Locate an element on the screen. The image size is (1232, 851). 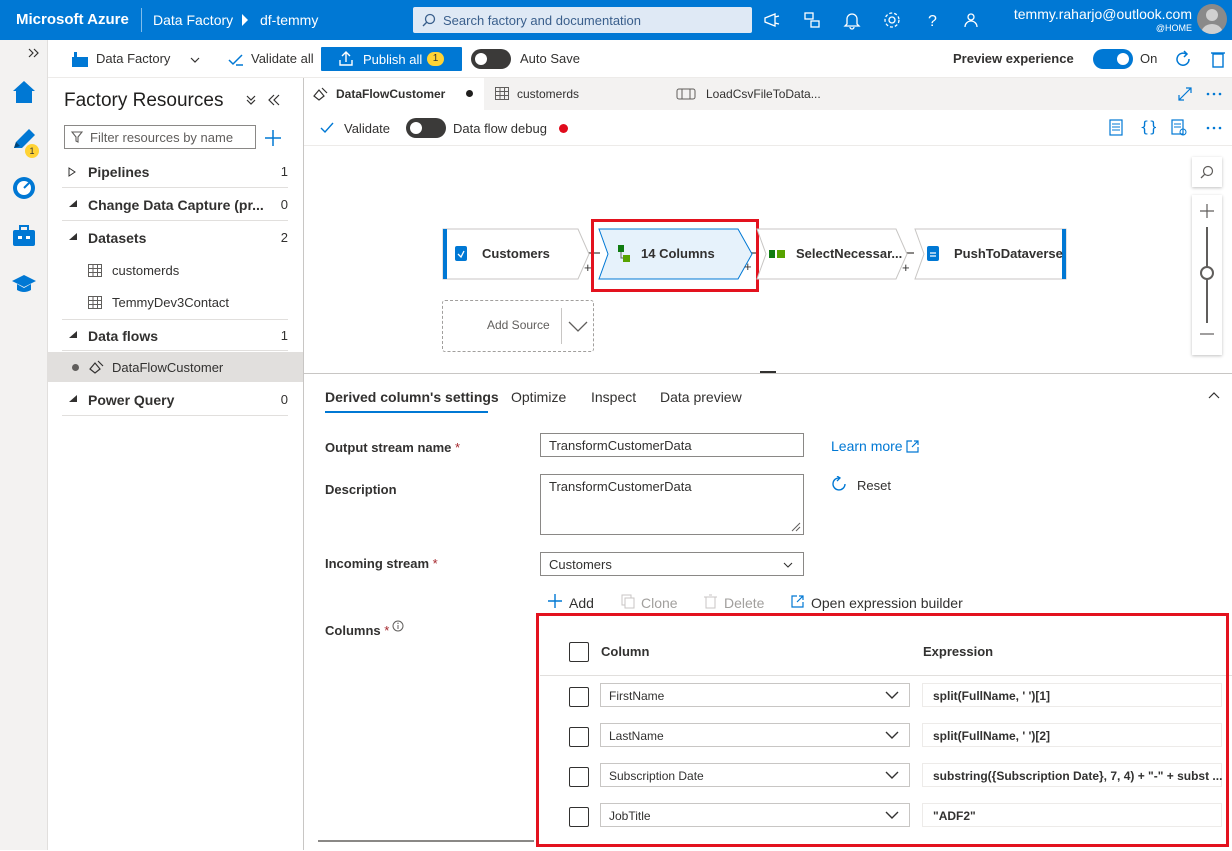
learn-more-link: Learn more is located at coordinates (867, 446).